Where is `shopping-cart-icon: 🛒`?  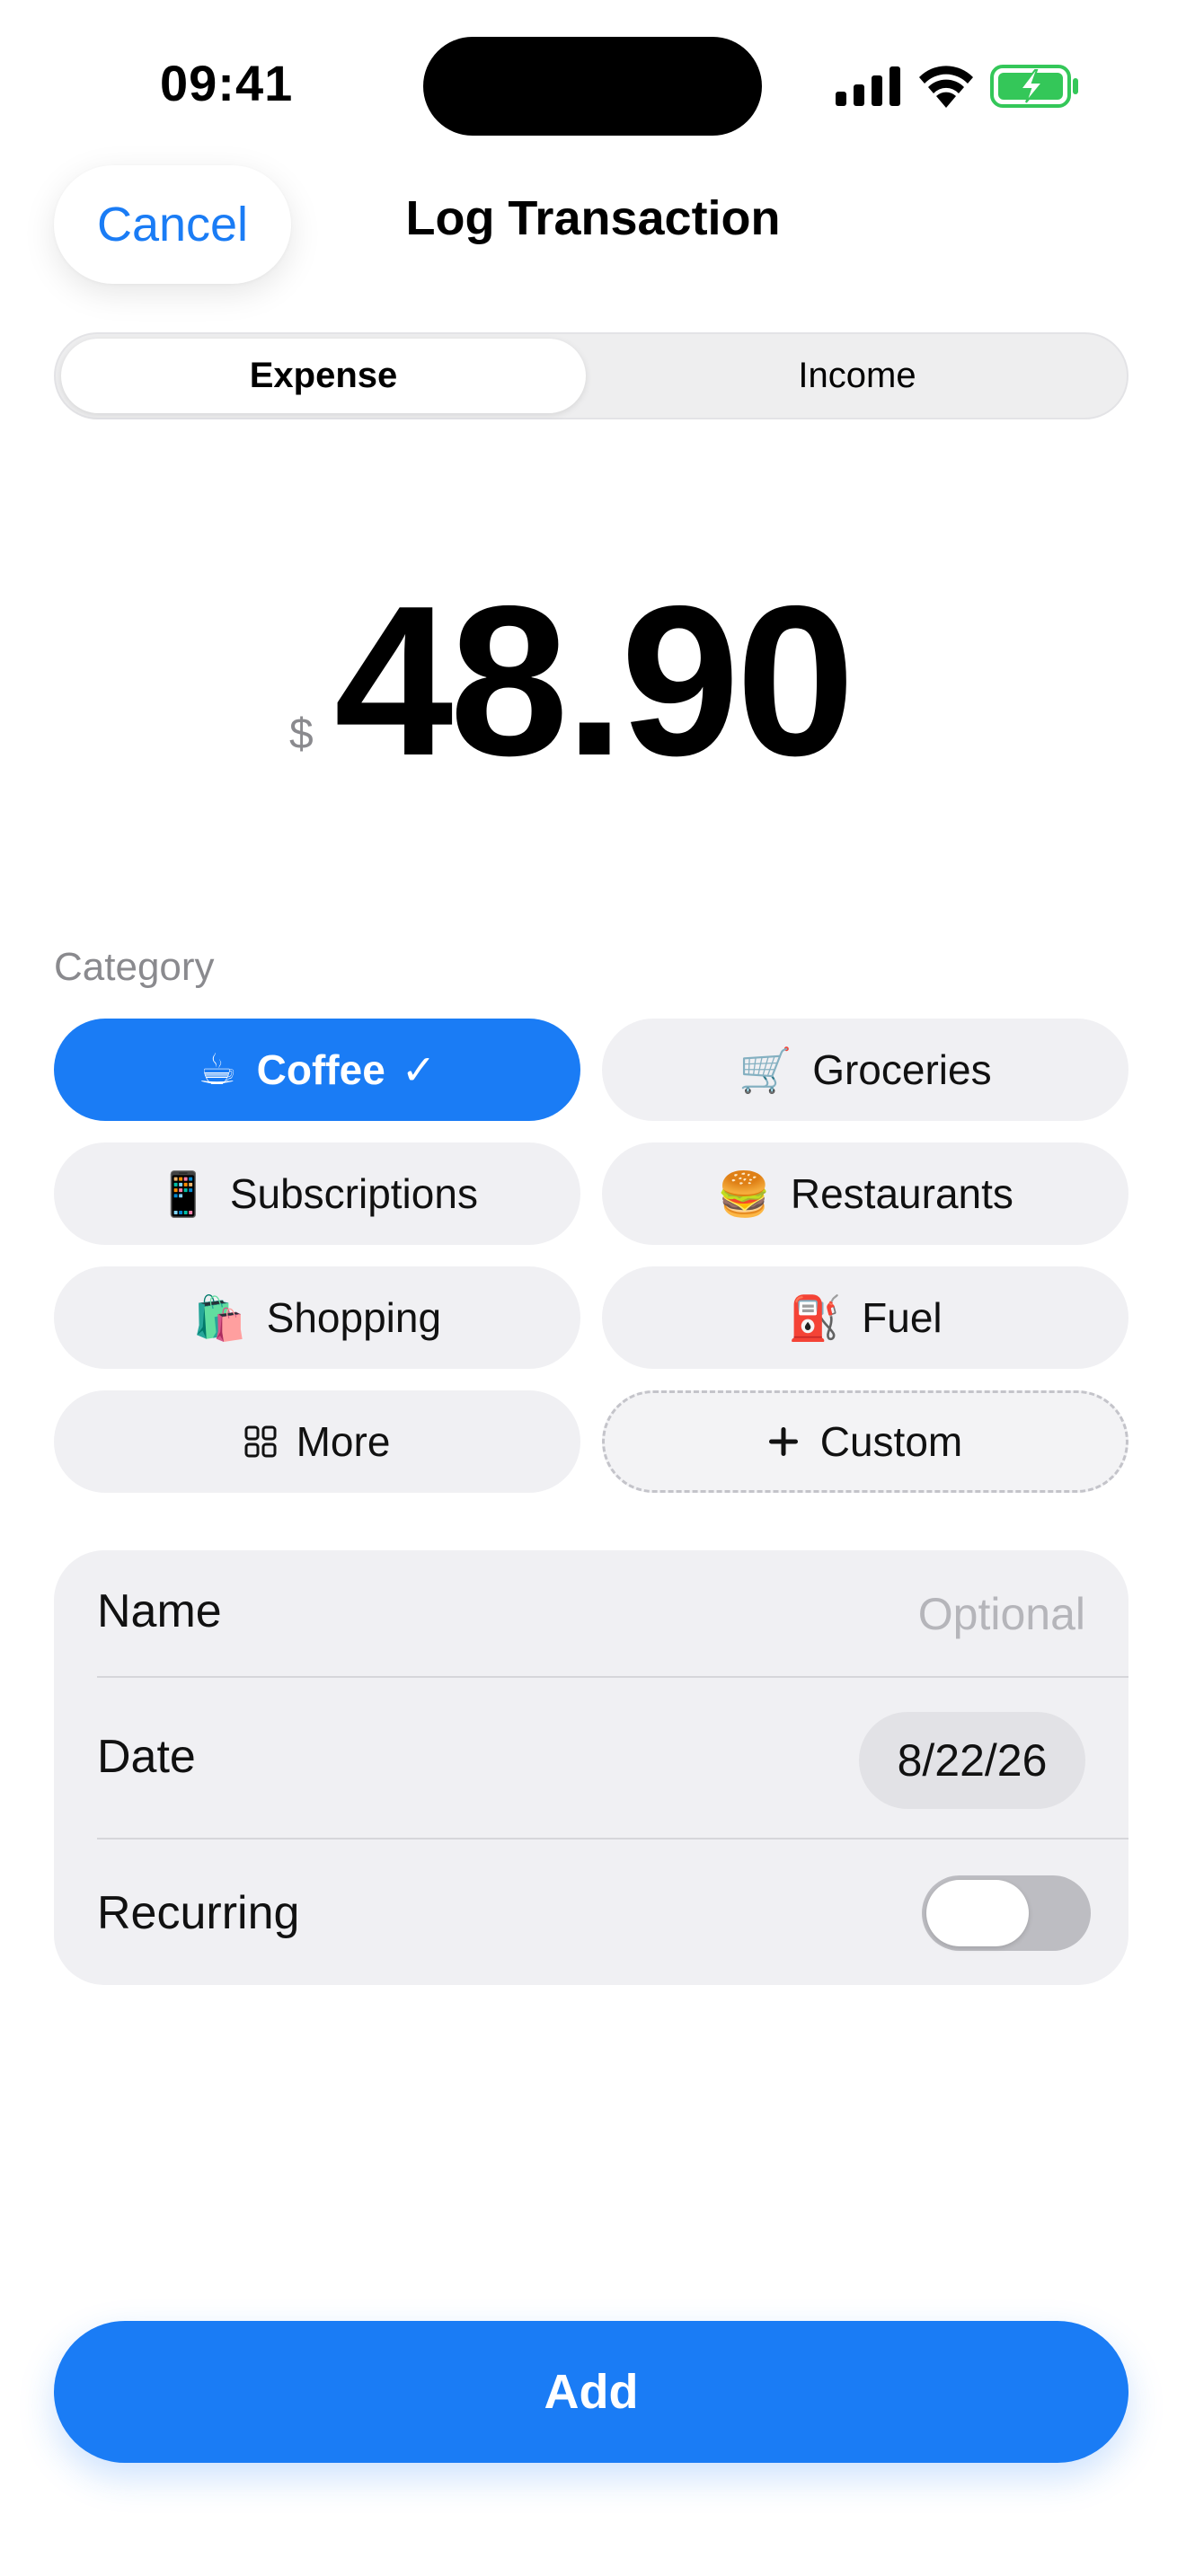
shopping-cart-icon: 🛒 is located at coordinates (766, 1070).